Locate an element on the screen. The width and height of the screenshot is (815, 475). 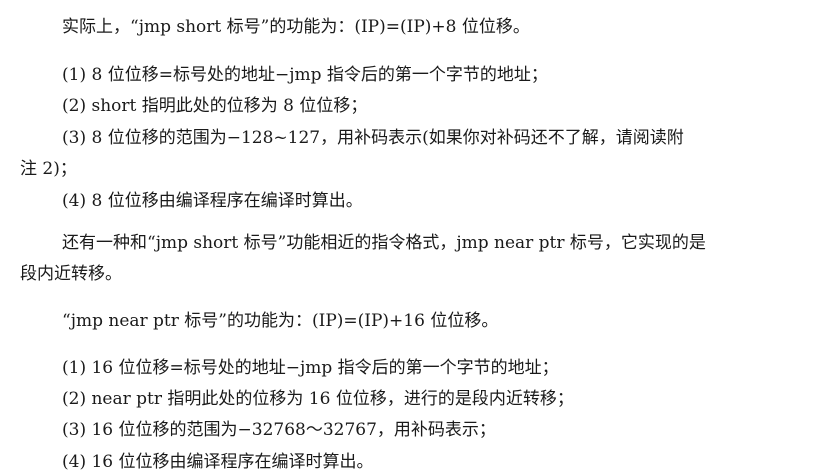
near-note-1: (1) 16 位位移=标号处的地址−jmp 指令后的第一个字节的地址； is located at coordinates (310, 368).